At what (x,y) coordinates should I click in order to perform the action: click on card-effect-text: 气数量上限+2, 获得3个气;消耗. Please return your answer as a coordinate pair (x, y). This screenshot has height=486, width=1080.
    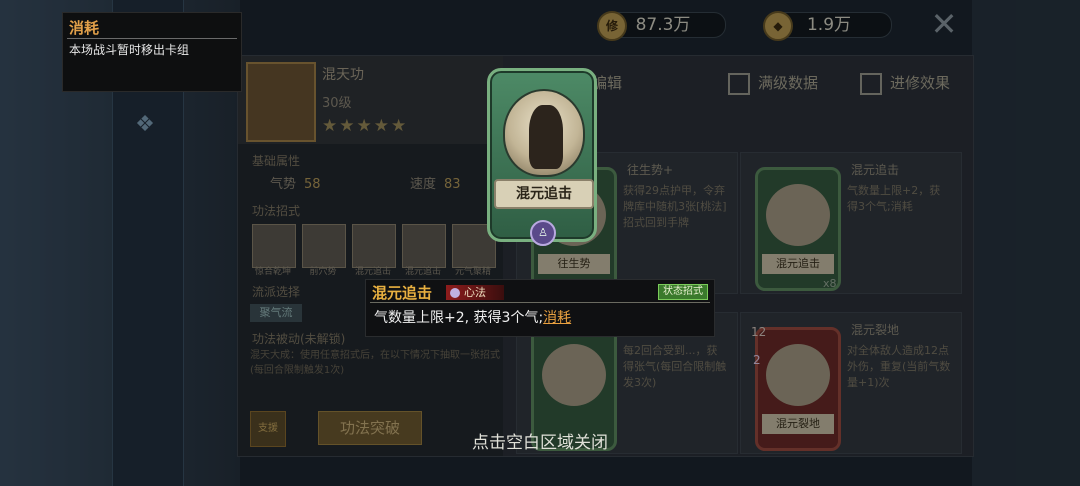
    Looking at the image, I should click on (472, 317).